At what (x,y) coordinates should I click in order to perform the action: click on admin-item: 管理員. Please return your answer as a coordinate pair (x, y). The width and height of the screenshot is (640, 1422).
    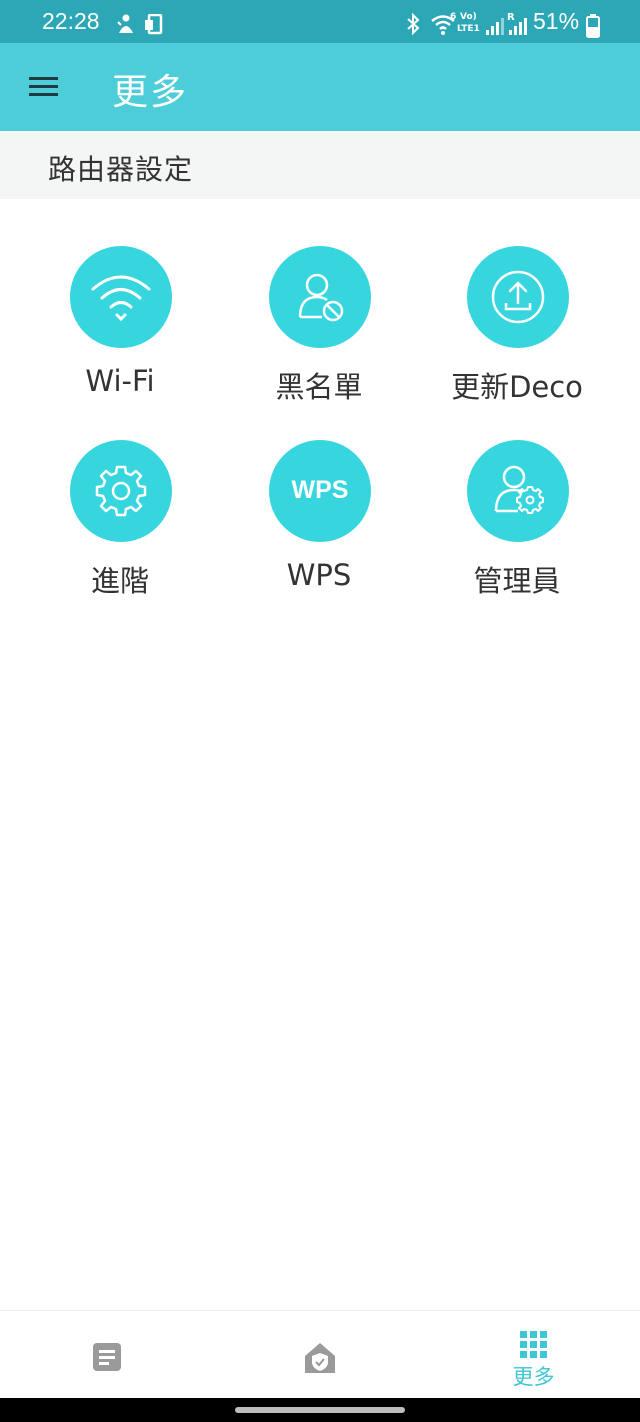
    Looking at the image, I should click on (517, 525).